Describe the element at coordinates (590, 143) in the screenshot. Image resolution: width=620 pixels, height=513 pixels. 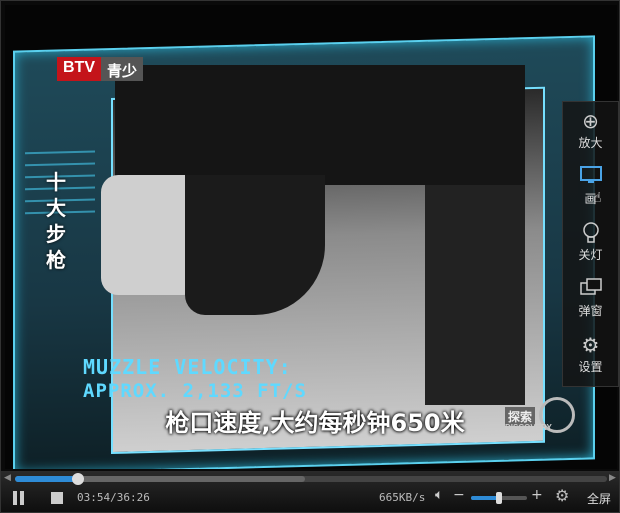
I see `side-menu-label: 放大` at that location.